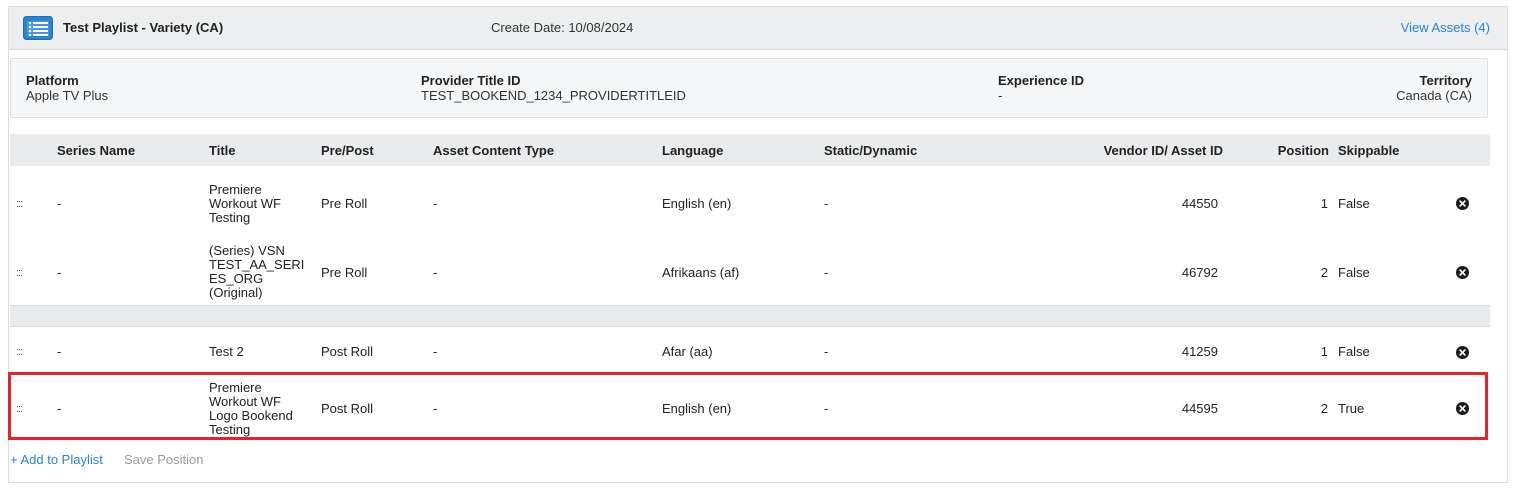 The image size is (1530, 490). I want to click on add-to-playlist-link: + Add to Playlist, so click(56, 459).